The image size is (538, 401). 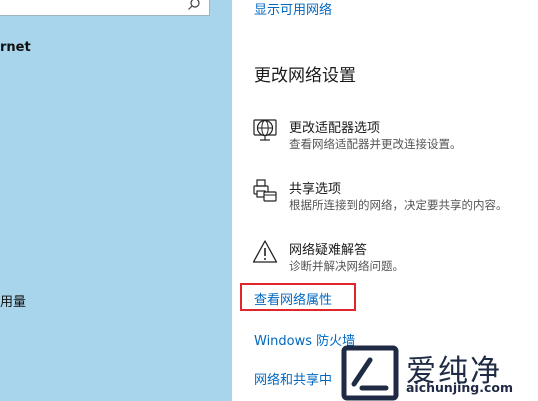 I want to click on sharing-options-desc: 根据所连接到的网络，决定要共享的内容。, so click(x=398, y=205).